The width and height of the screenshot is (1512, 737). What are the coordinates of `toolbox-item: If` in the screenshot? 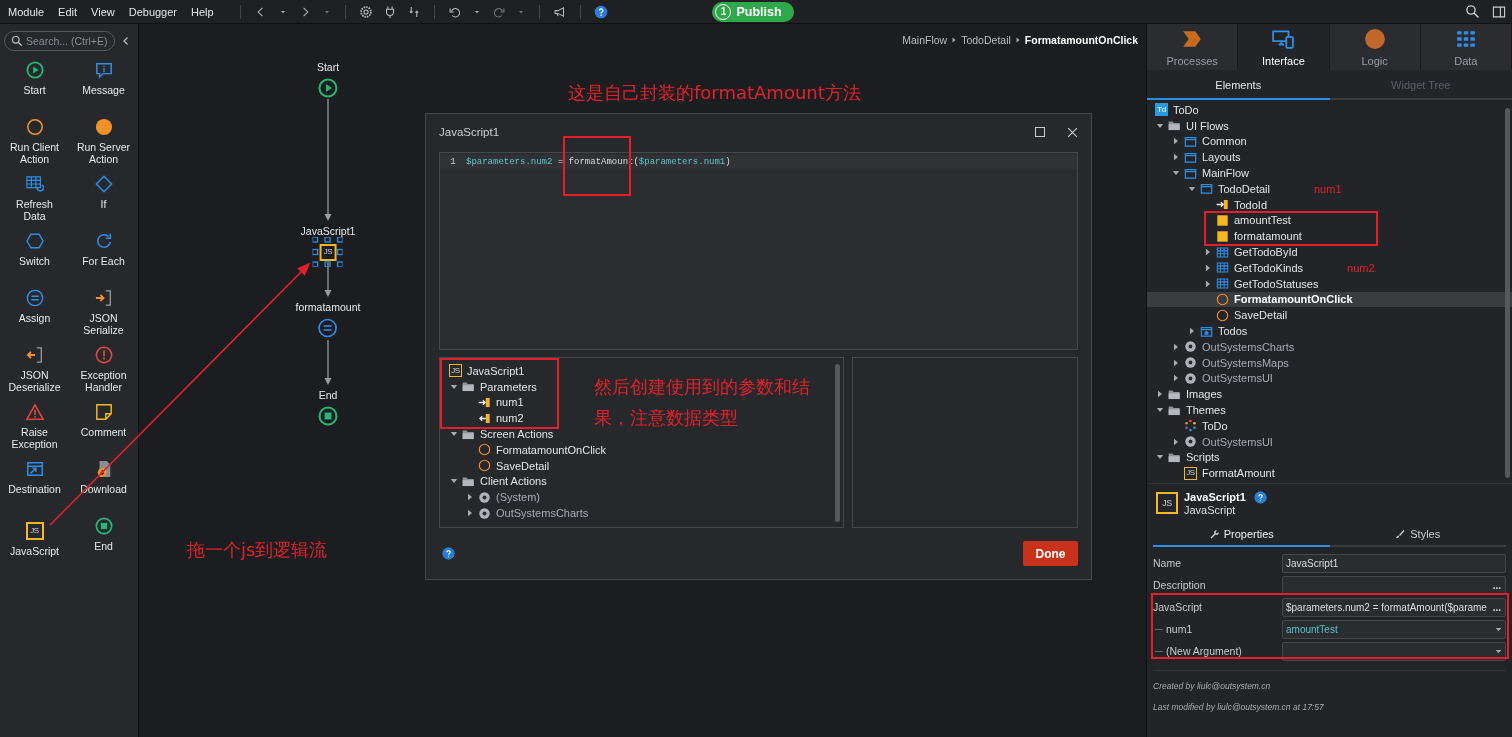 It's located at (103, 203).